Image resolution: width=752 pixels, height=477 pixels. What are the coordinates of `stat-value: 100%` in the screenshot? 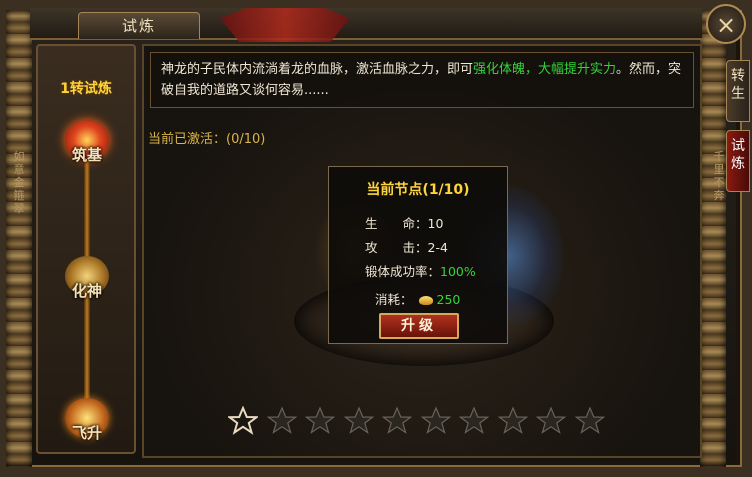 It's located at (458, 271).